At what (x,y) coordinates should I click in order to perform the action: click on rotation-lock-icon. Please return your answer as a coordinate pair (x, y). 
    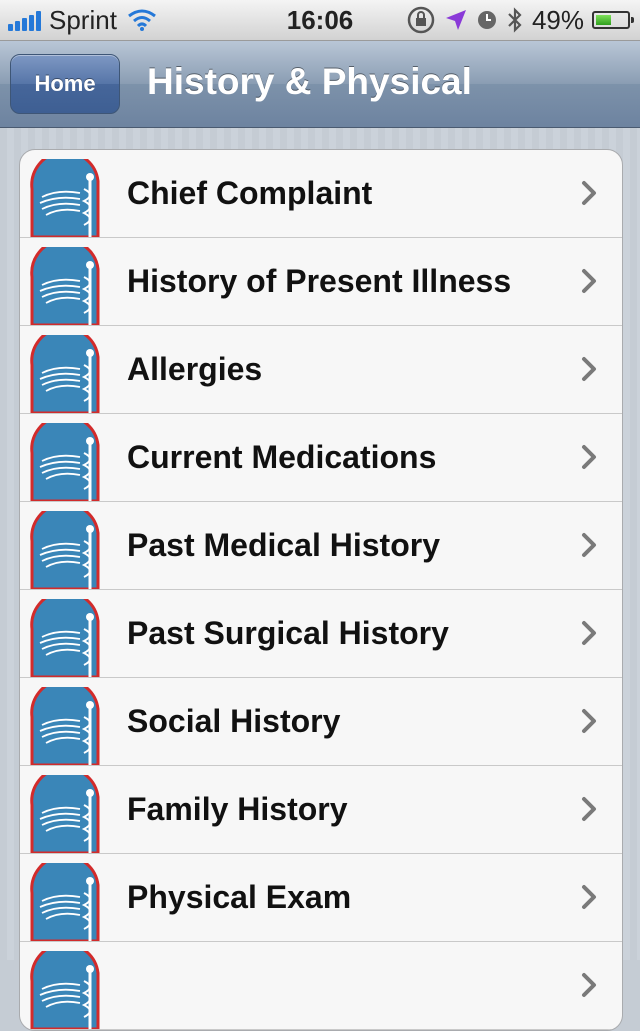
    Looking at the image, I should click on (421, 20).